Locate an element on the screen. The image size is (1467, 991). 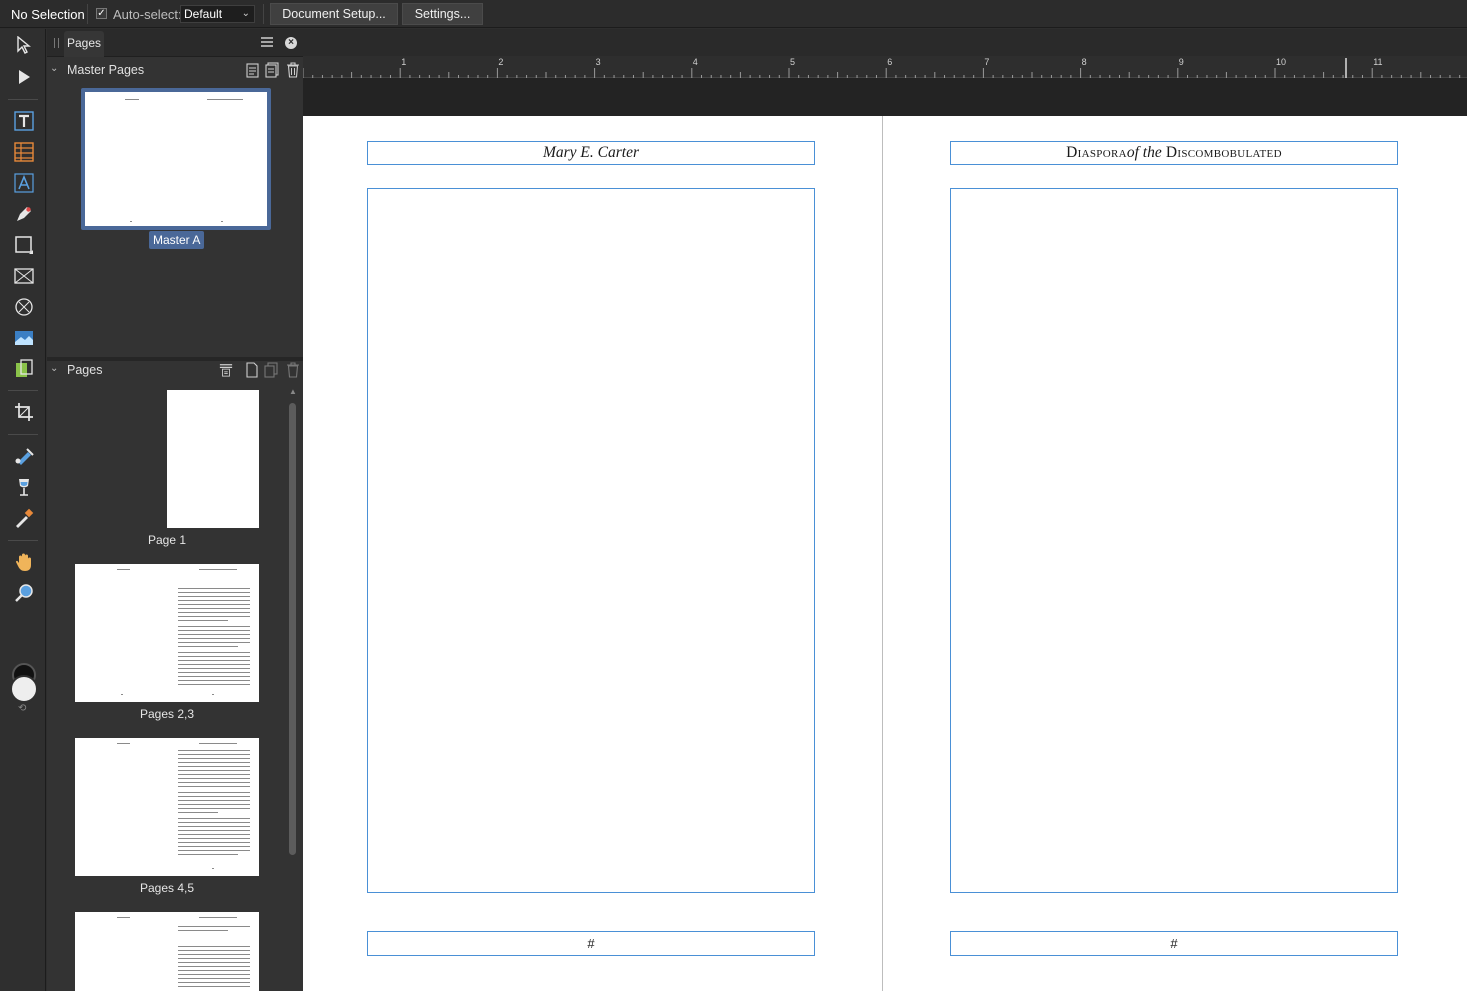
ruler-label: 2 is located at coordinates (500, 62).